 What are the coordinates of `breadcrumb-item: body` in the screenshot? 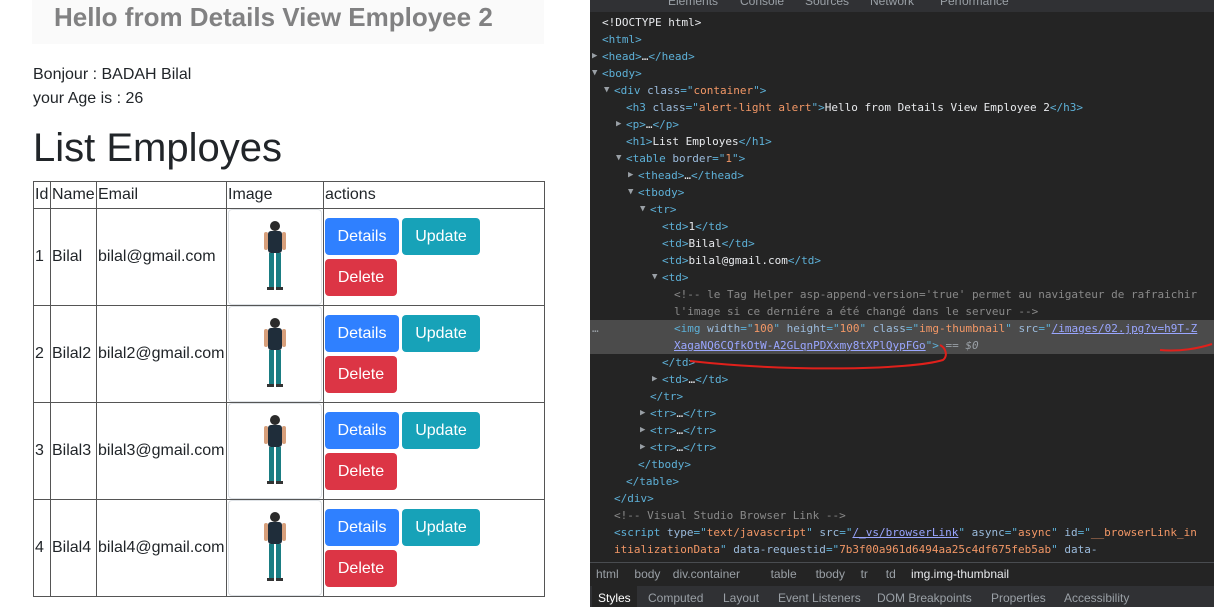 It's located at (647, 574).